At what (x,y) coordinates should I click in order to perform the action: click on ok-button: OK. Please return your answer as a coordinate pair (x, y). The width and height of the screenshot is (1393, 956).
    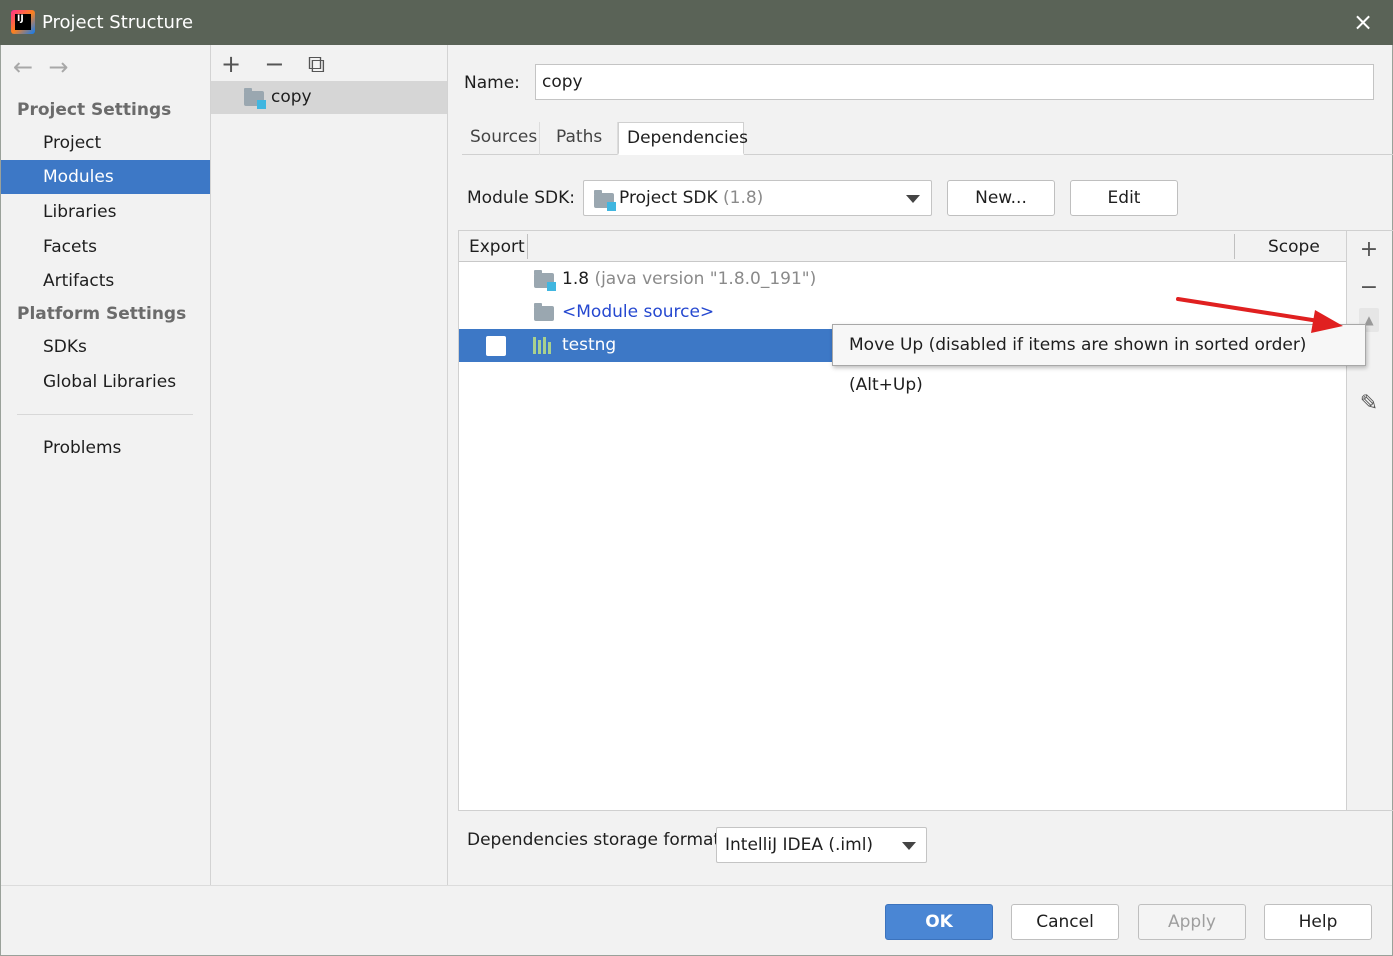
    Looking at the image, I should click on (939, 922).